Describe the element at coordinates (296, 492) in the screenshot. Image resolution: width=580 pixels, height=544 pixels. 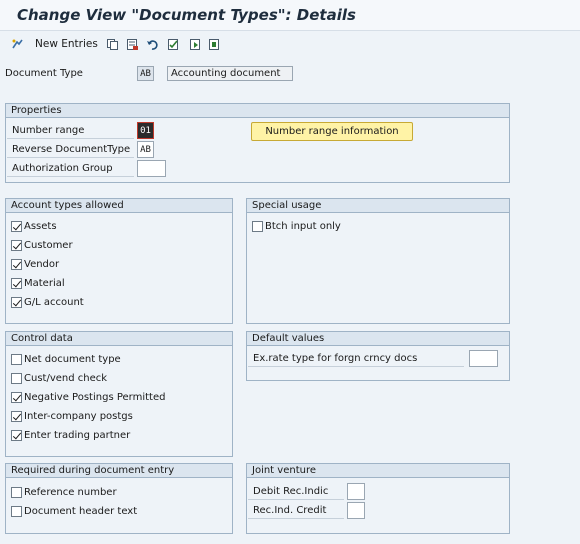
I see `debit-rec-indic-label: Debit Rec.Indic` at that location.